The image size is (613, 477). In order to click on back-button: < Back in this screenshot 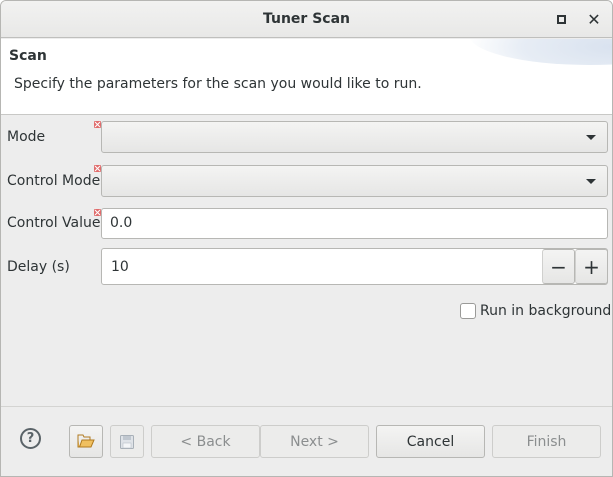, I will do `click(205, 441)`.